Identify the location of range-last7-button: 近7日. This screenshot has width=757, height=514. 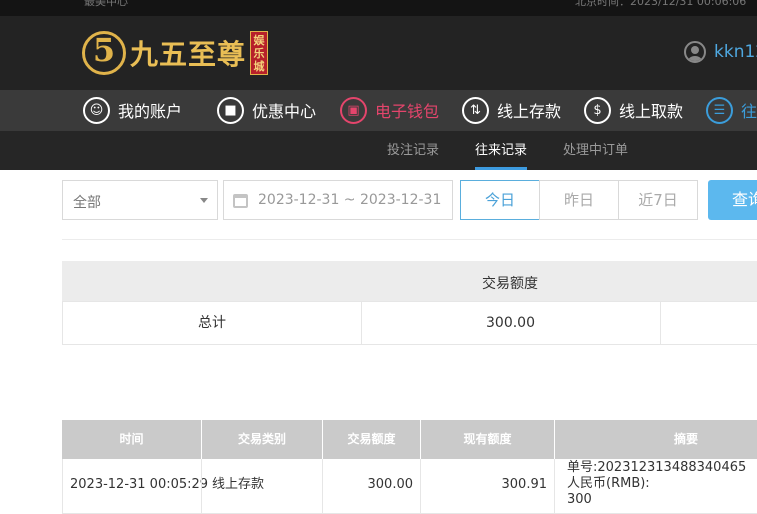
(658, 200).